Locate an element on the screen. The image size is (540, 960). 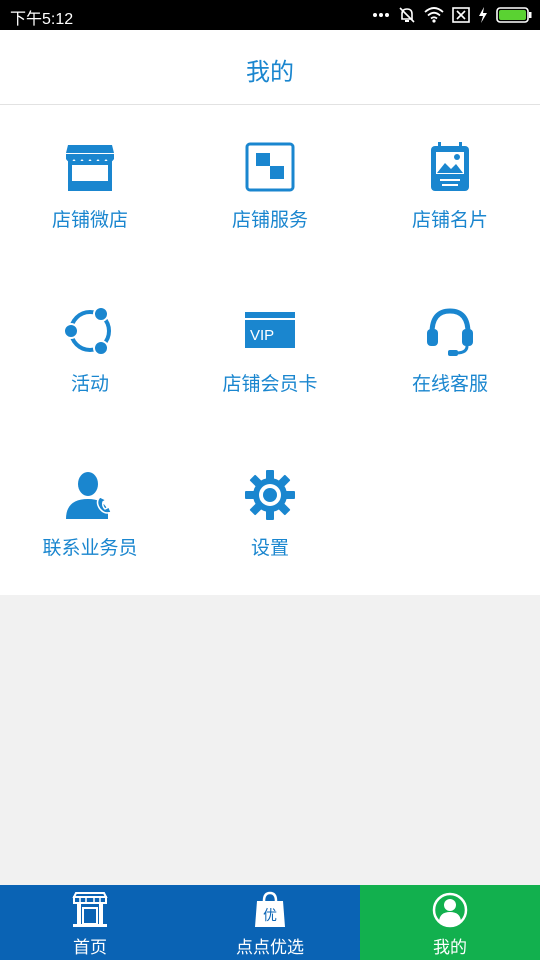
menu-item-label: 联系业务员 is located at coordinates (90, 548).